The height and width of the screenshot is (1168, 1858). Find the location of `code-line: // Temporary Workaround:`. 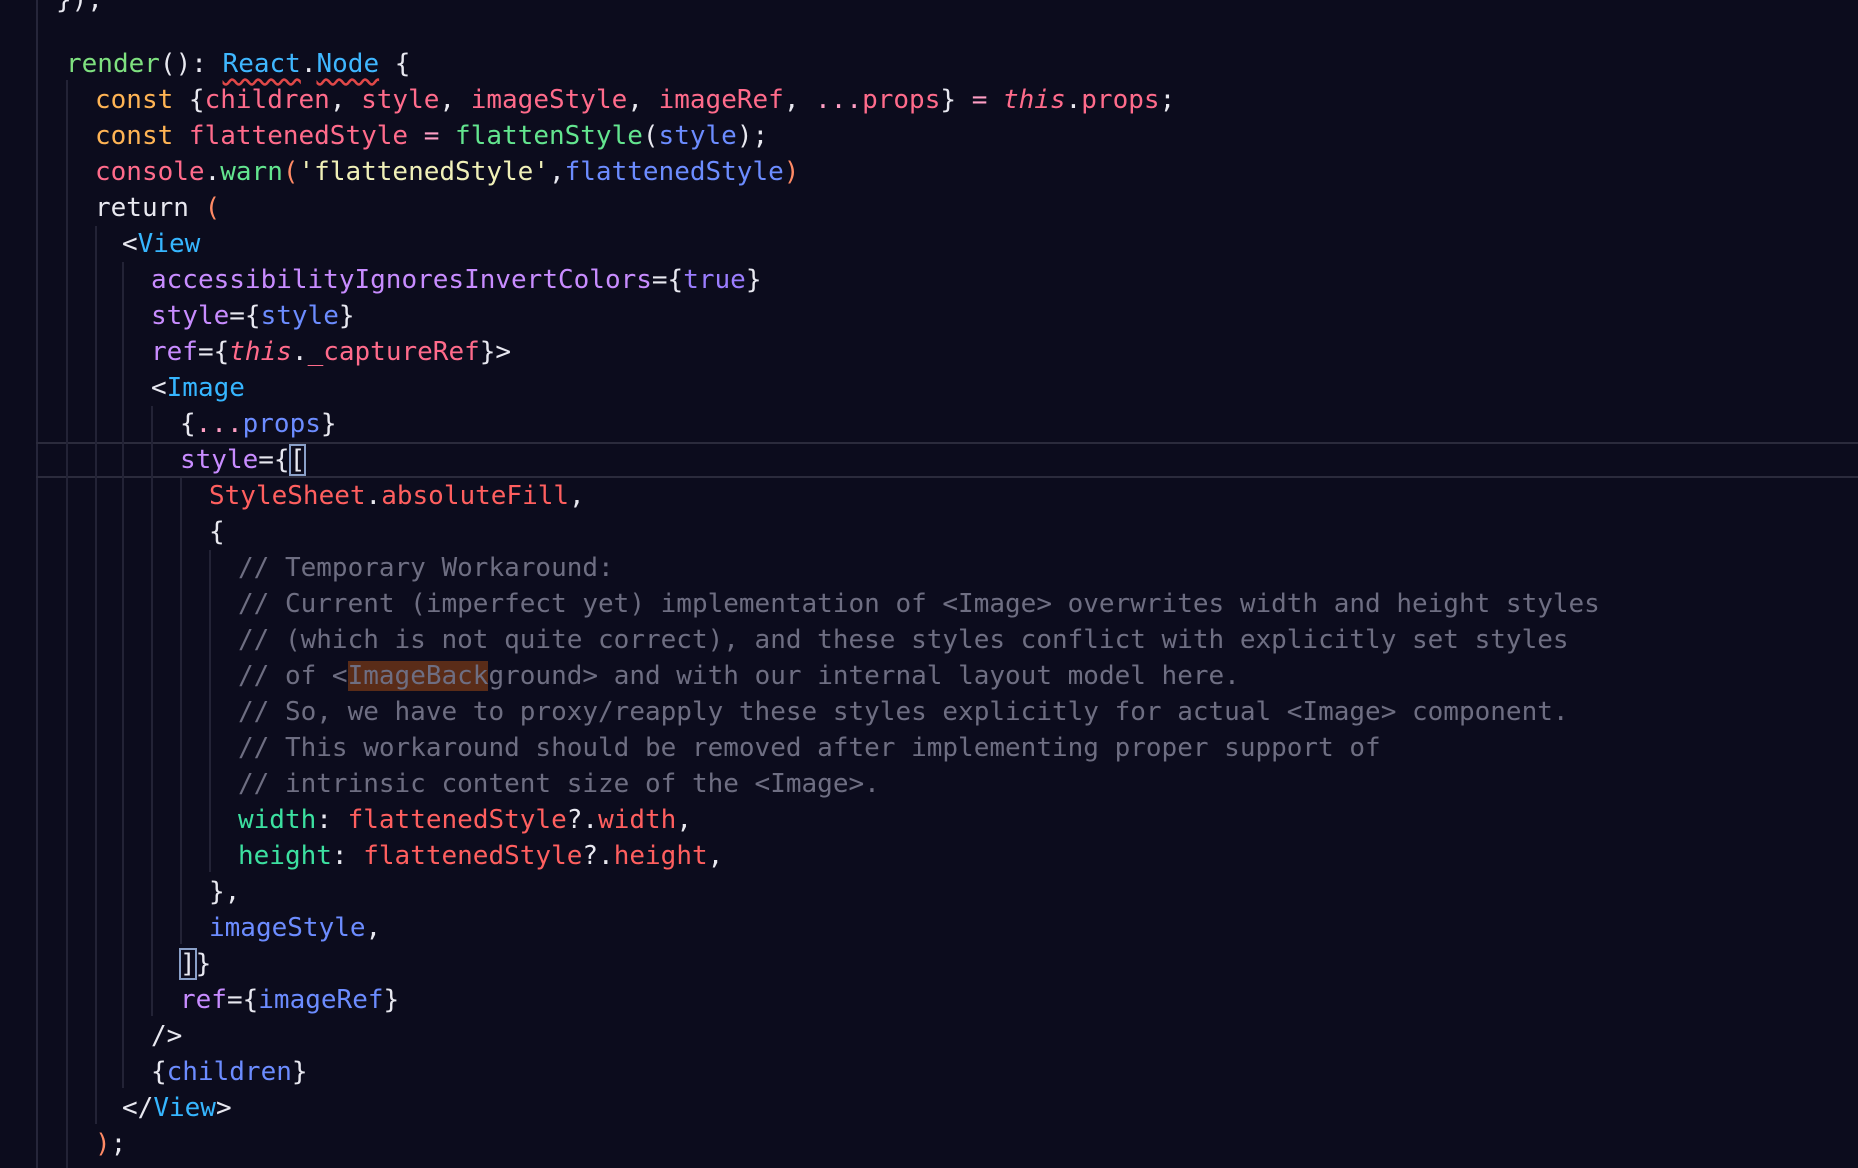

code-line: // Temporary Workaround: is located at coordinates (426, 568).